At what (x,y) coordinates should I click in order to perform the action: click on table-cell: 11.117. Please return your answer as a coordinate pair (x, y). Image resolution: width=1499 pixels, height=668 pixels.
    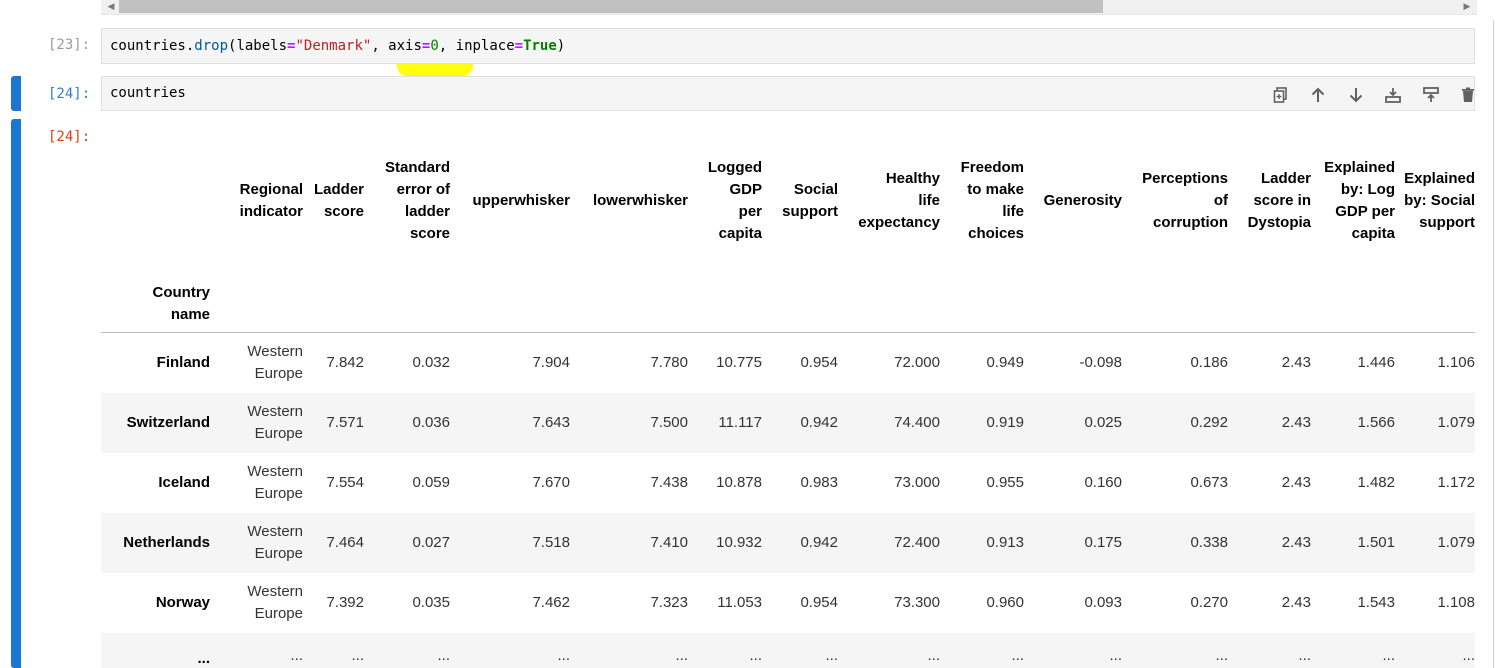
    Looking at the image, I should click on (740, 422).